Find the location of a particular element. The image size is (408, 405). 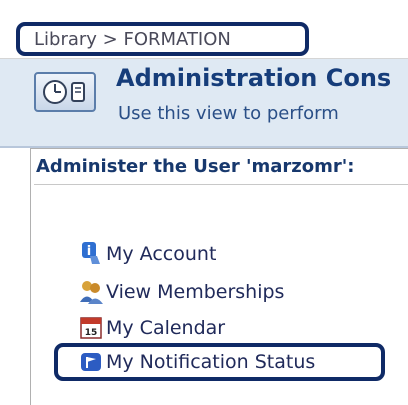

menu-item-label: View Memberships is located at coordinates (195, 292).